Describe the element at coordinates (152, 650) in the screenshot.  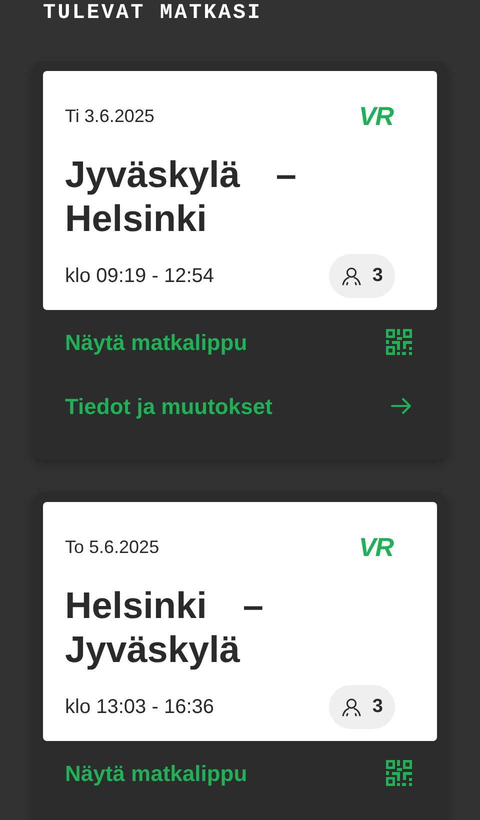
I see `destination-station: Jyväskylä` at that location.